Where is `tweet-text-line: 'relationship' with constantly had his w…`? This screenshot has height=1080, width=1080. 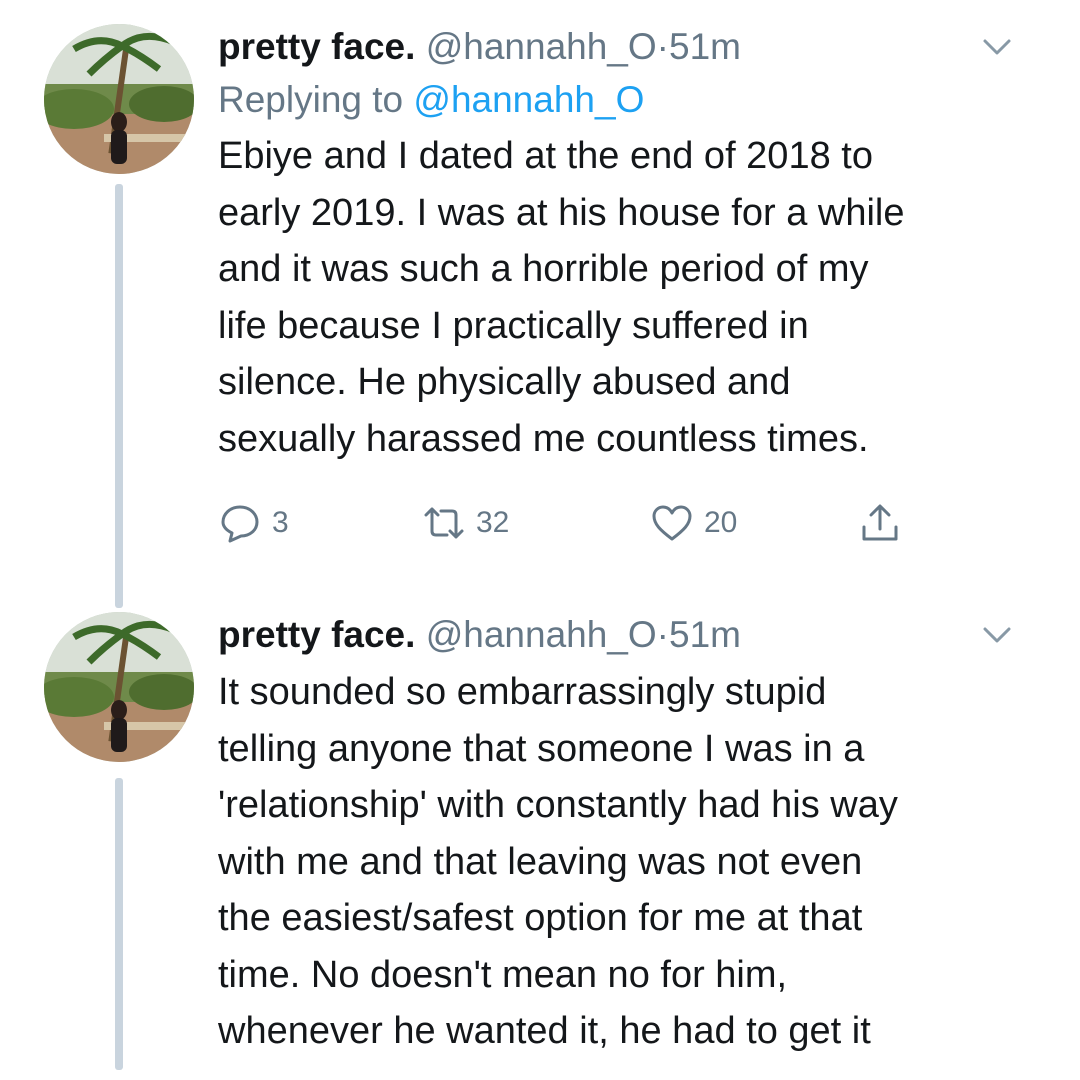
tweet-text-line: 'relationship' with constantly had his w… is located at coordinates (558, 805).